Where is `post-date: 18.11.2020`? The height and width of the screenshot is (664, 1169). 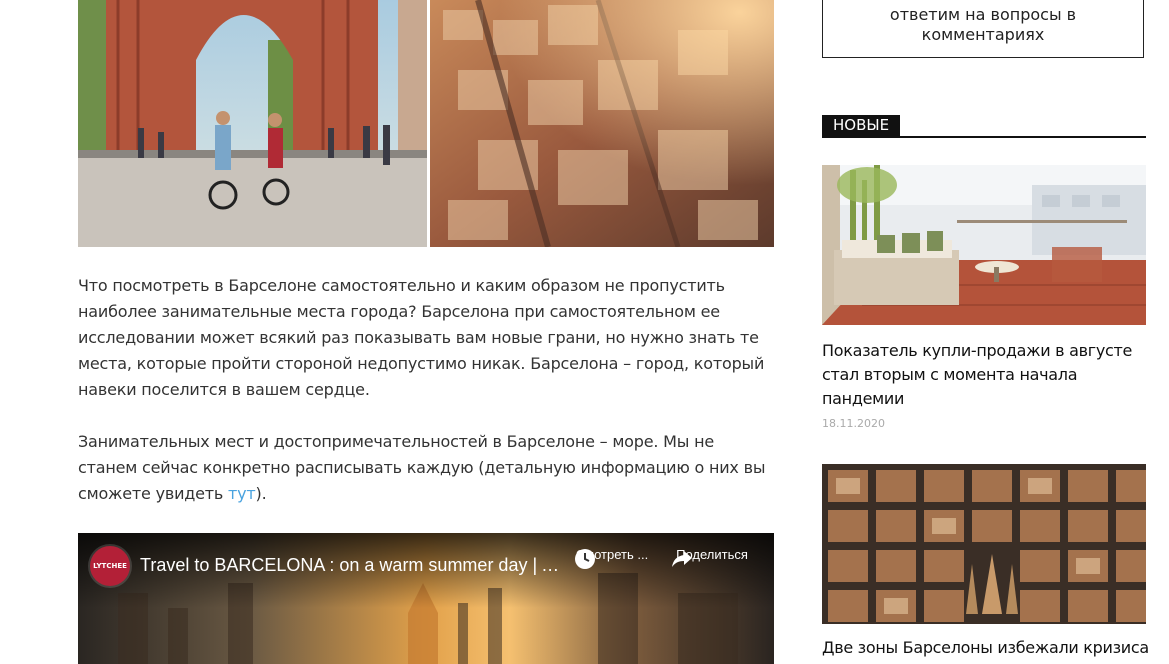 post-date: 18.11.2020 is located at coordinates (853, 423).